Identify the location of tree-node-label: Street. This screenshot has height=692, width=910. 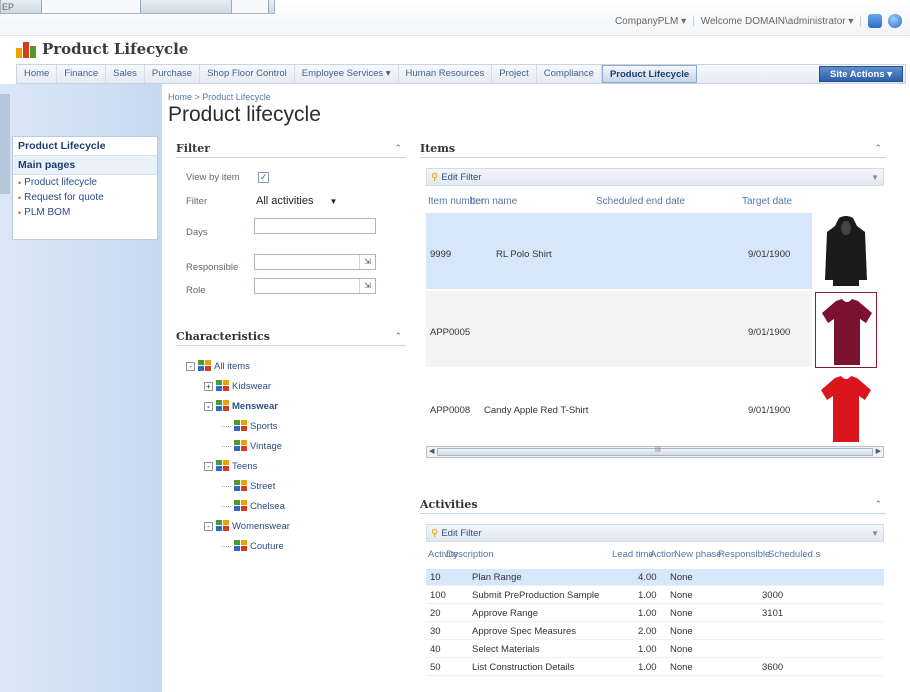
(263, 486).